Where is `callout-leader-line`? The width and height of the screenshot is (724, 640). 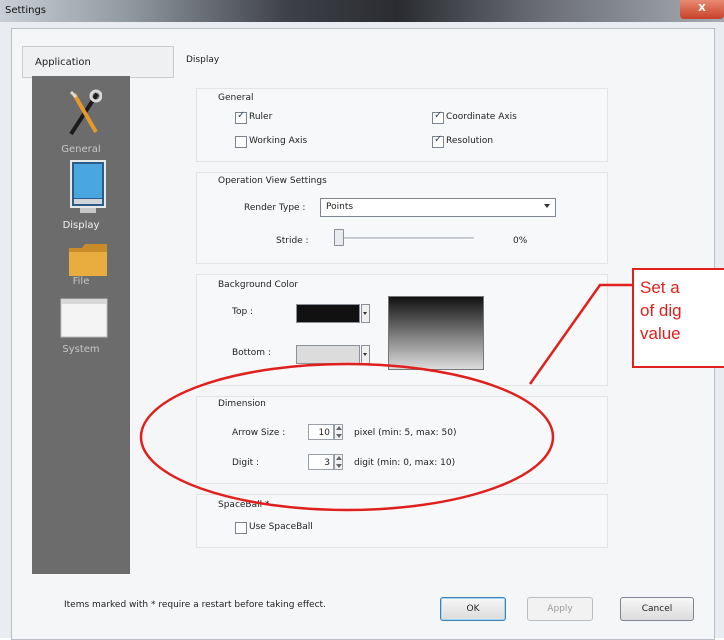 callout-leader-line is located at coordinates (580, 334).